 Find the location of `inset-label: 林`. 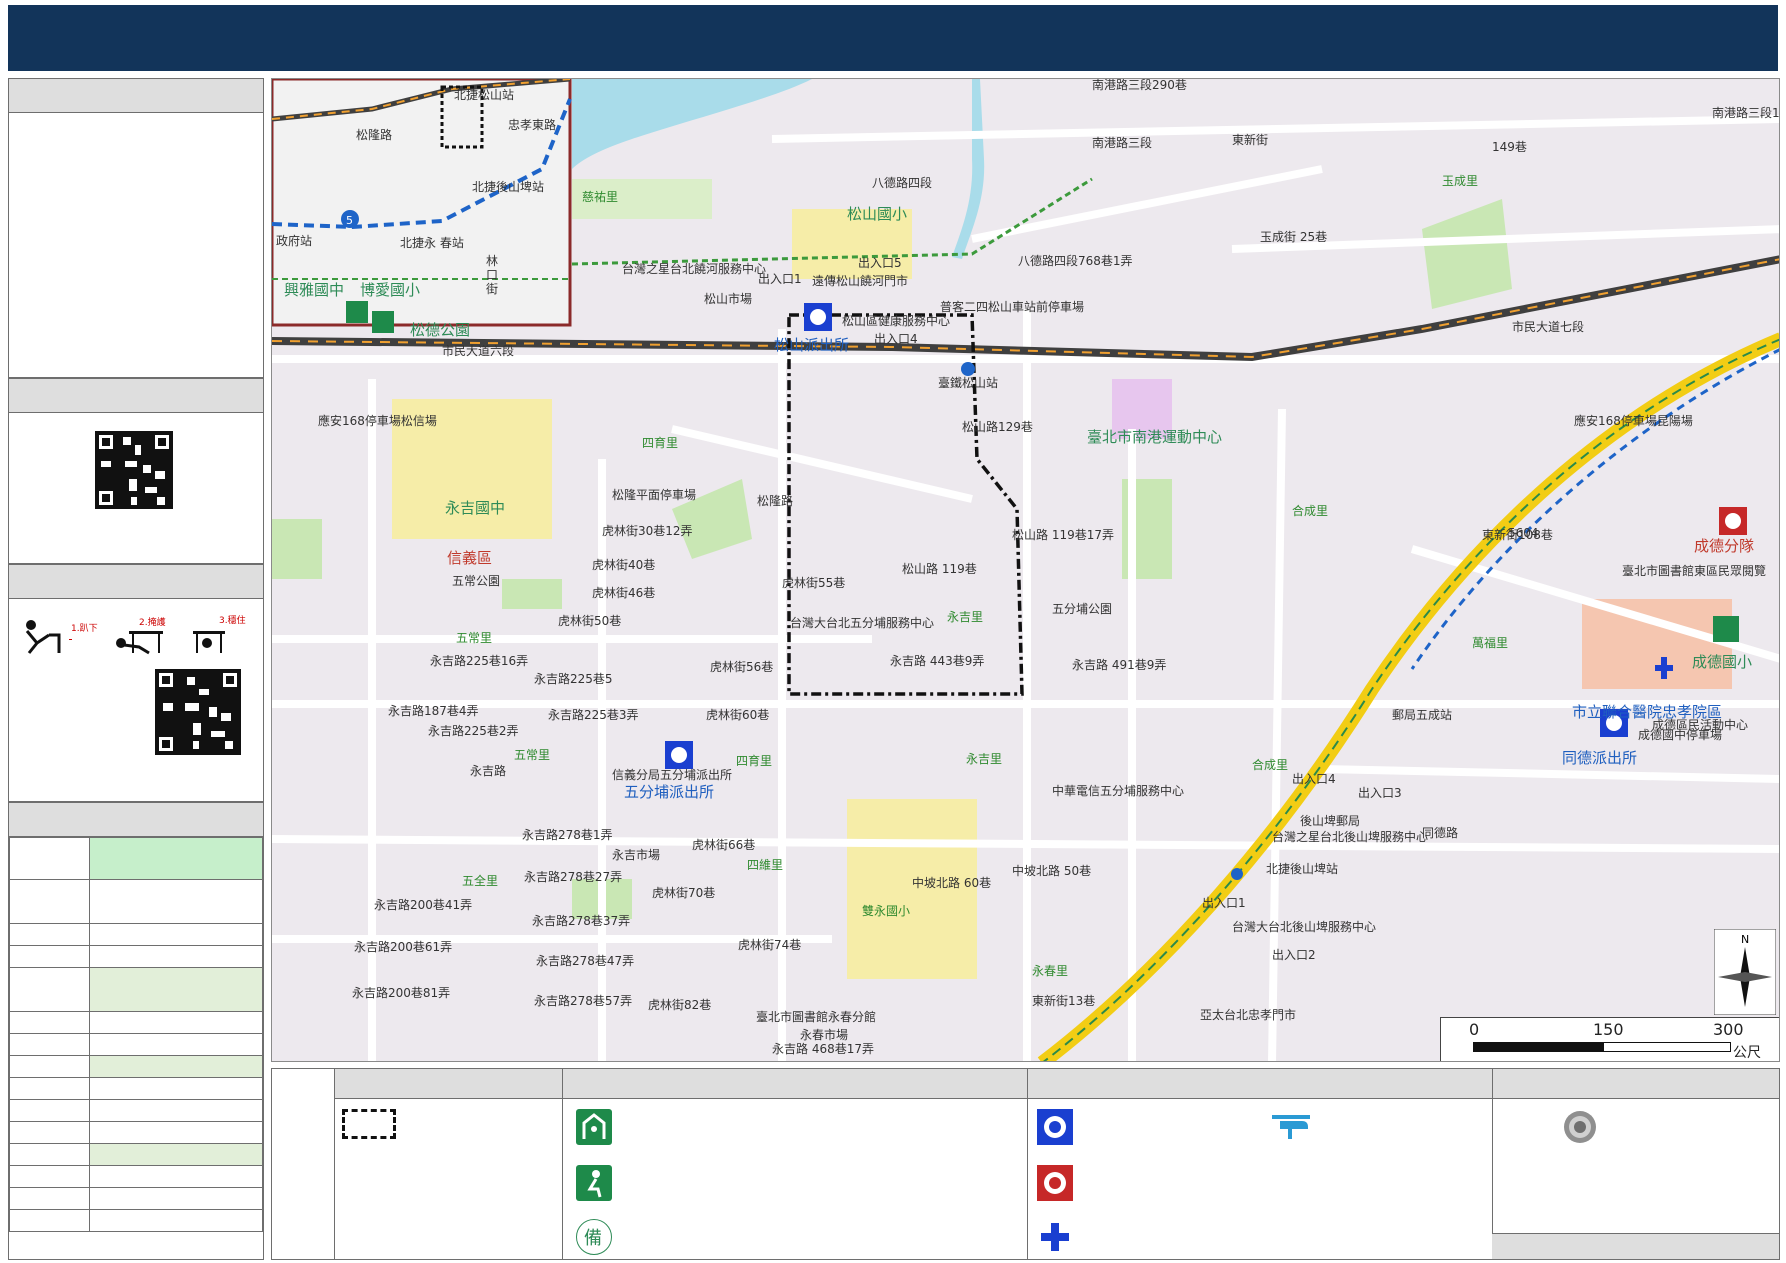

inset-label: 林 is located at coordinates (492, 261).